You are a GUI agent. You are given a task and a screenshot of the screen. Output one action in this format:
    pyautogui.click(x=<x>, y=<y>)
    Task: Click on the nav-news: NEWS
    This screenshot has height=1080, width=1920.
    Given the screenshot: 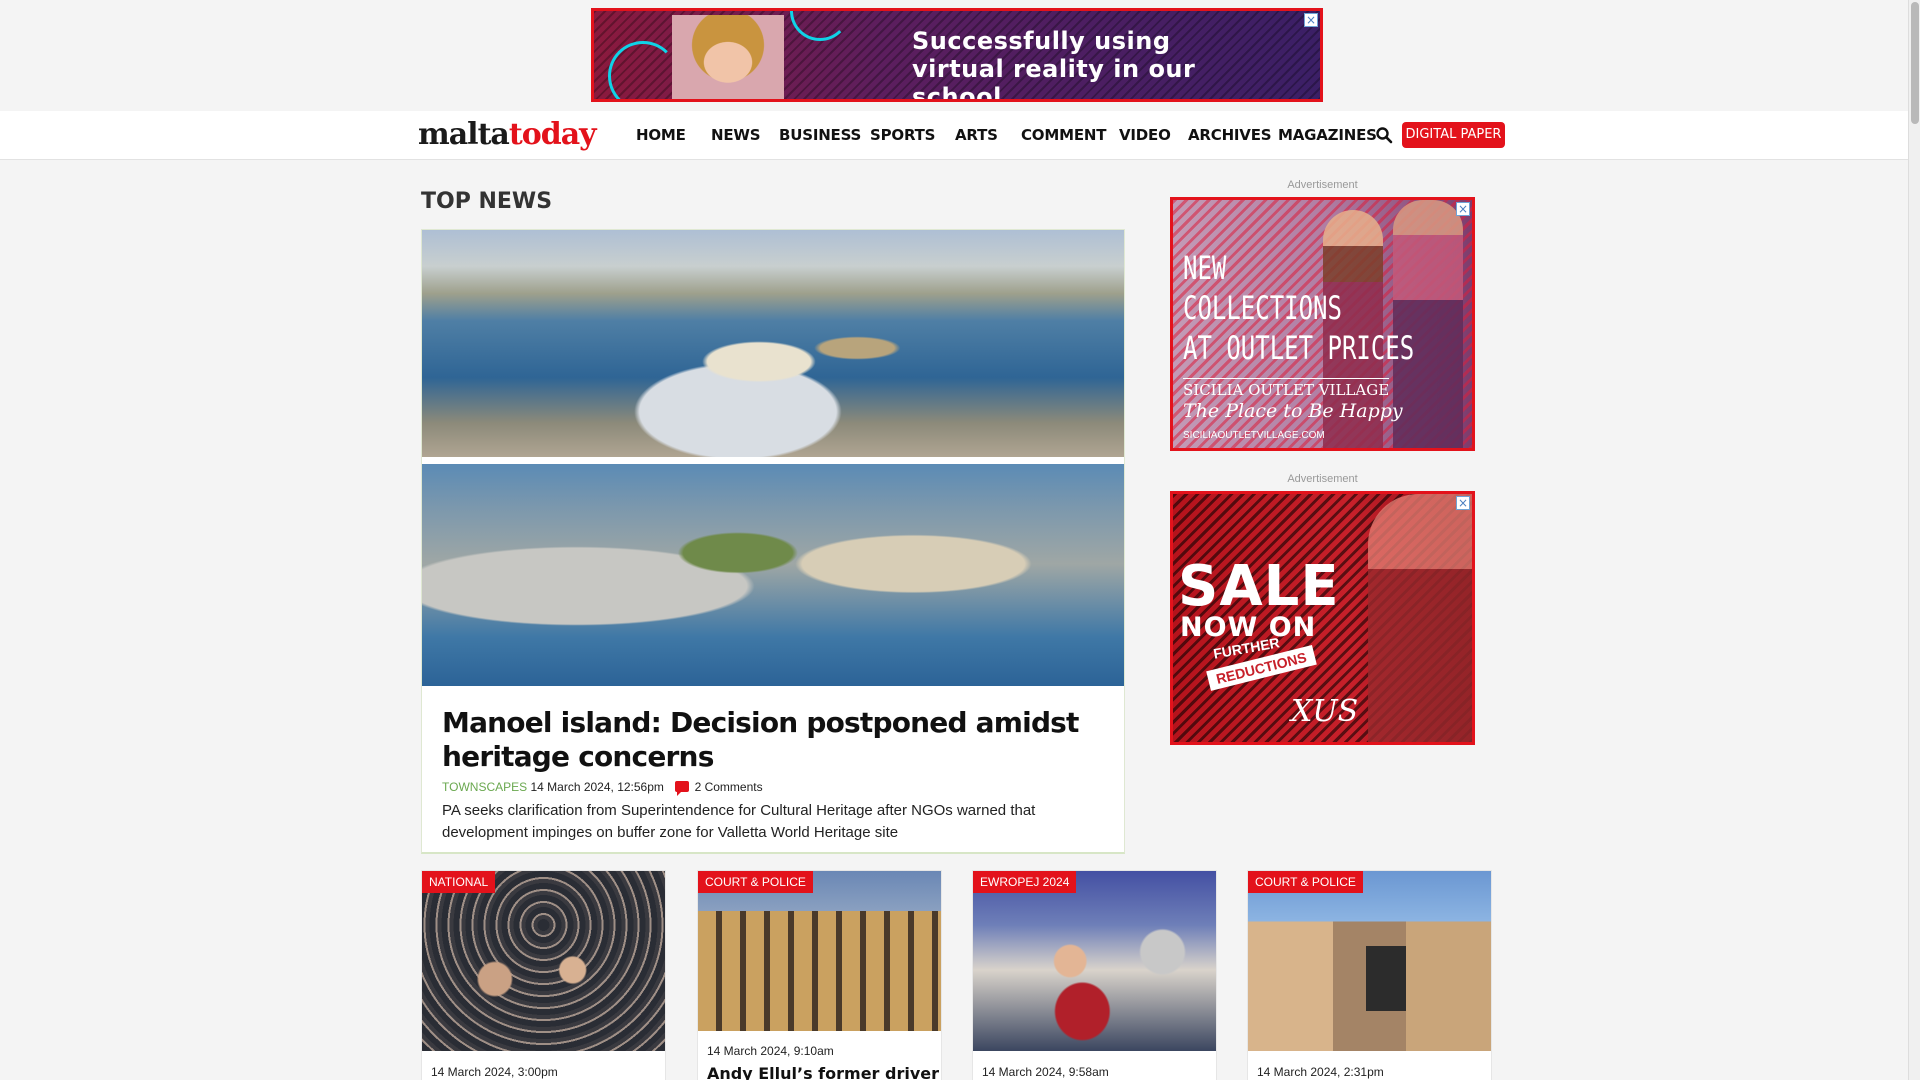 What is the action you would take?
    pyautogui.click(x=736, y=135)
    